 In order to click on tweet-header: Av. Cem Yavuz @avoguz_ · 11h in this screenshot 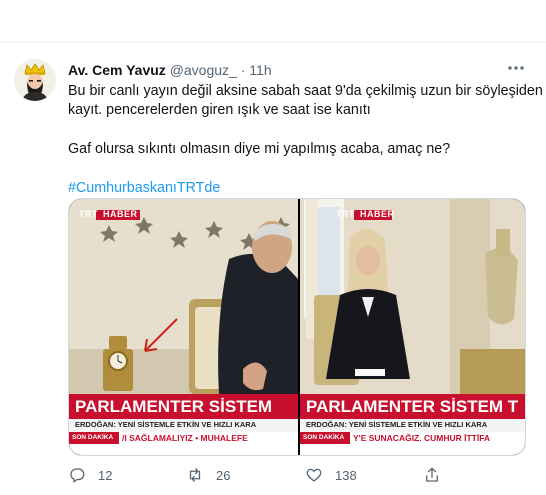, I will do `click(170, 70)`.